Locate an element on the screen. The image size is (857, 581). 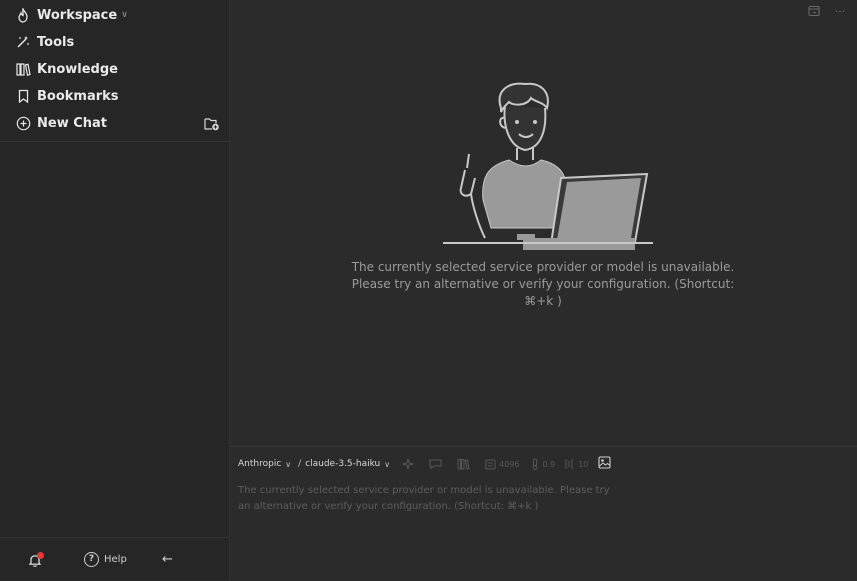
image-settings-icon is located at coordinates (604, 464).